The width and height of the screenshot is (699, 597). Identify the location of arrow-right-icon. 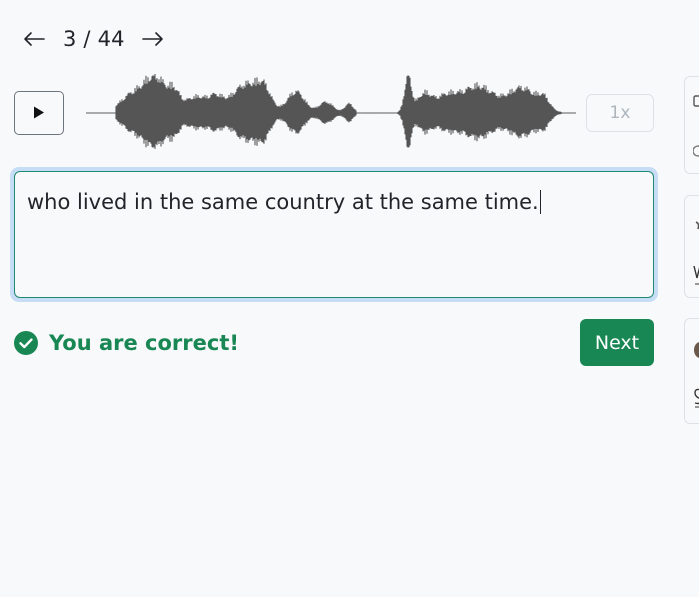
(153, 39).